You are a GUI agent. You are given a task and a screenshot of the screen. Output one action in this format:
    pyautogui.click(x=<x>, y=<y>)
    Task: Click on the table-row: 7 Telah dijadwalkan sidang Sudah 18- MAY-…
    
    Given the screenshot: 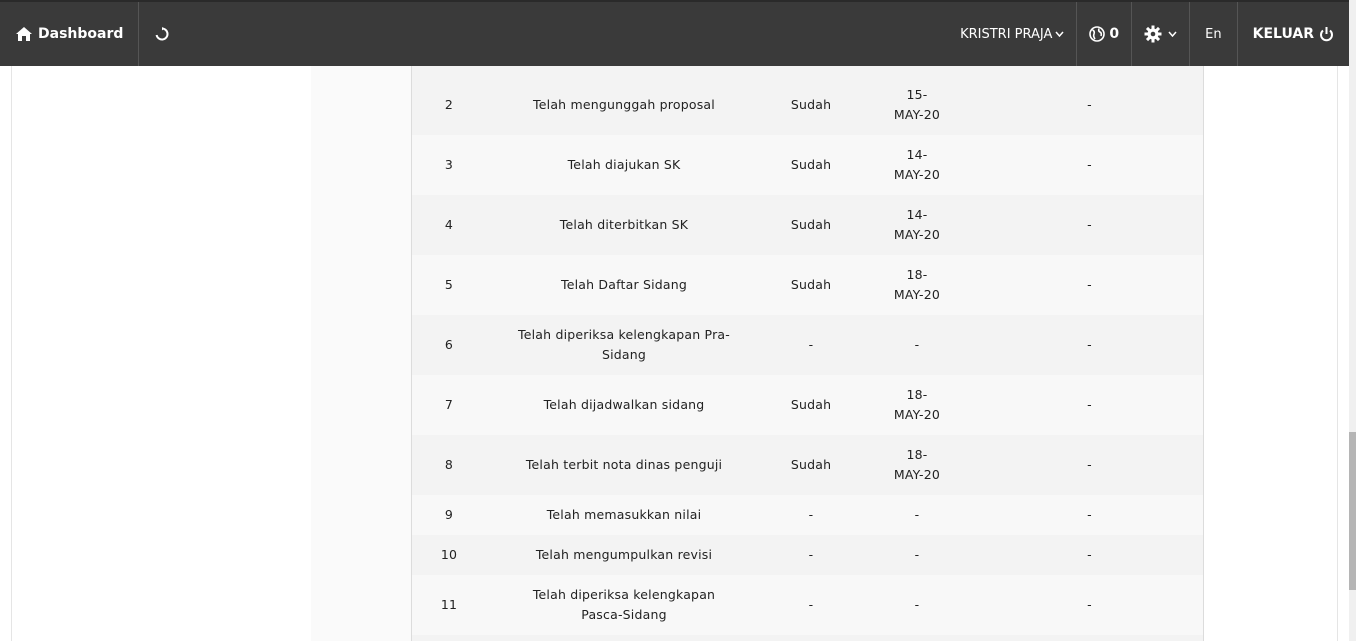 What is the action you would take?
    pyautogui.click(x=807, y=405)
    